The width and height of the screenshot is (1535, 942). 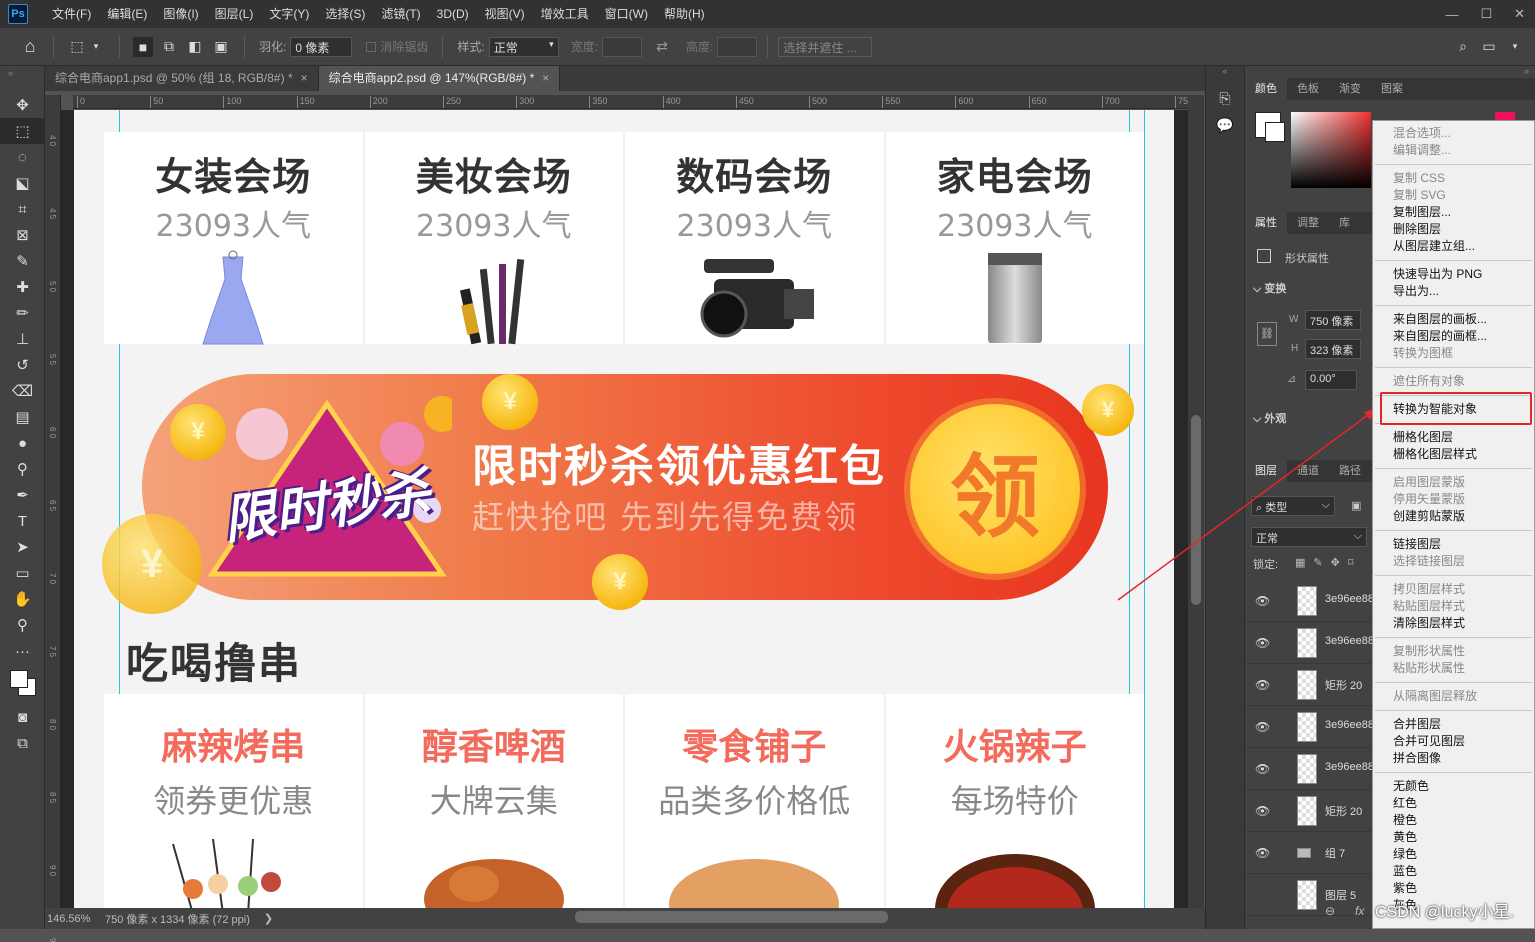 I want to click on food-card: 醇香啤酒 大牌云集, so click(x=495, y=801).